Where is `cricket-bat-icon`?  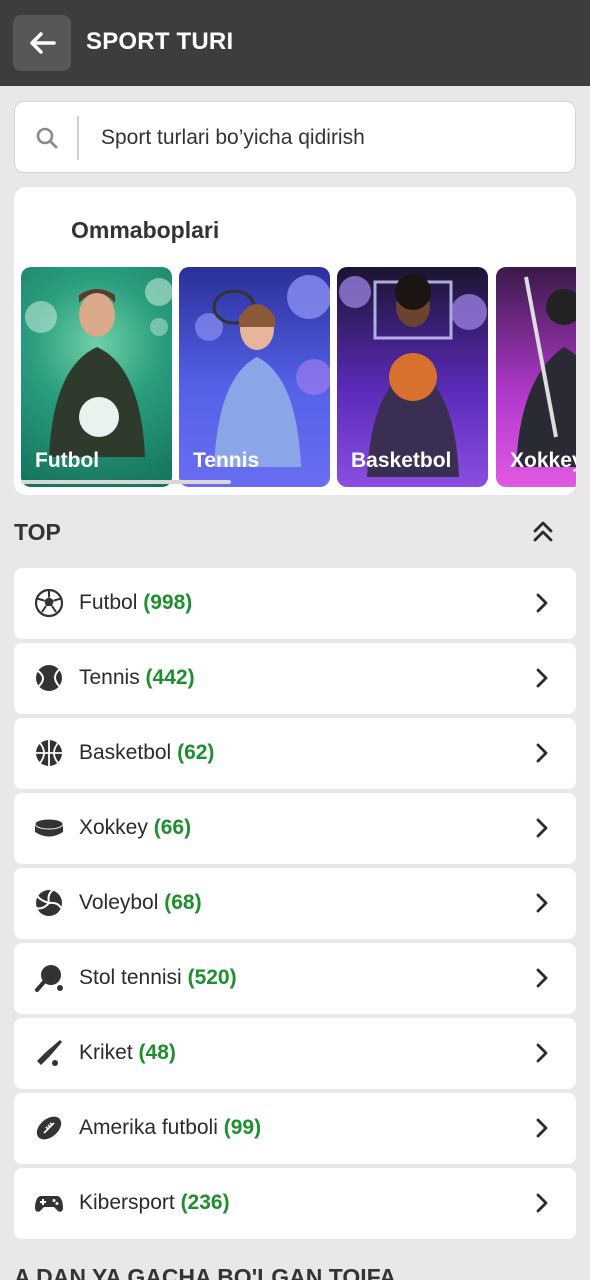 cricket-bat-icon is located at coordinates (49, 1053).